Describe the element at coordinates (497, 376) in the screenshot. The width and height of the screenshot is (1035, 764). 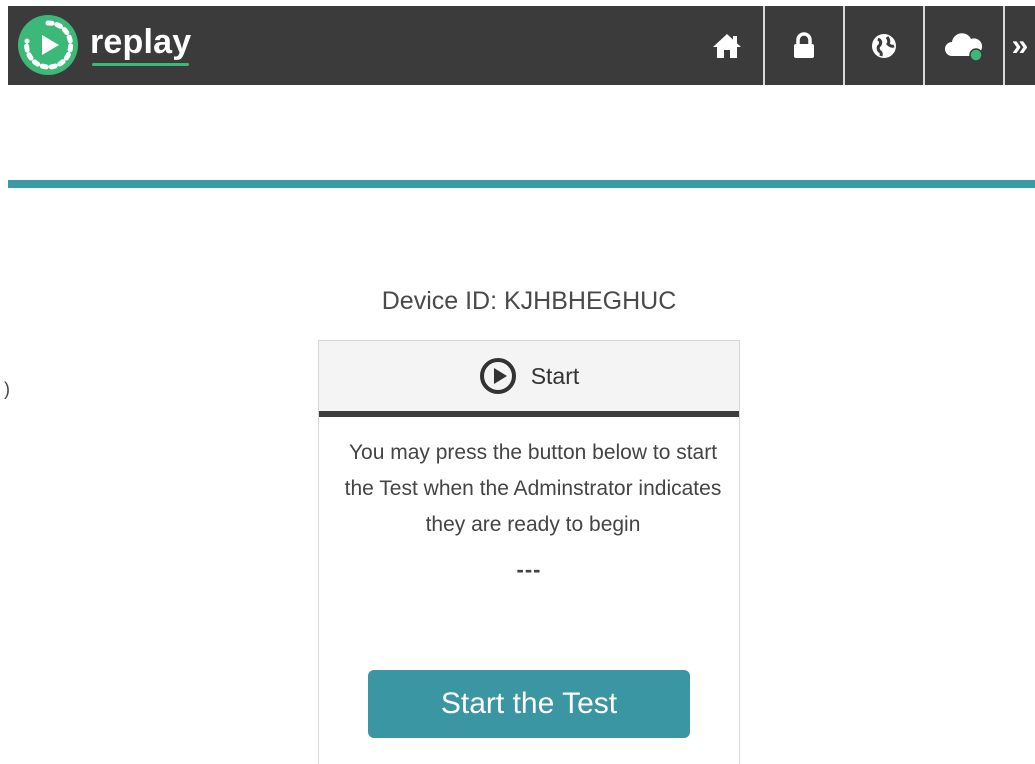
I see `play-circle-icon` at that location.